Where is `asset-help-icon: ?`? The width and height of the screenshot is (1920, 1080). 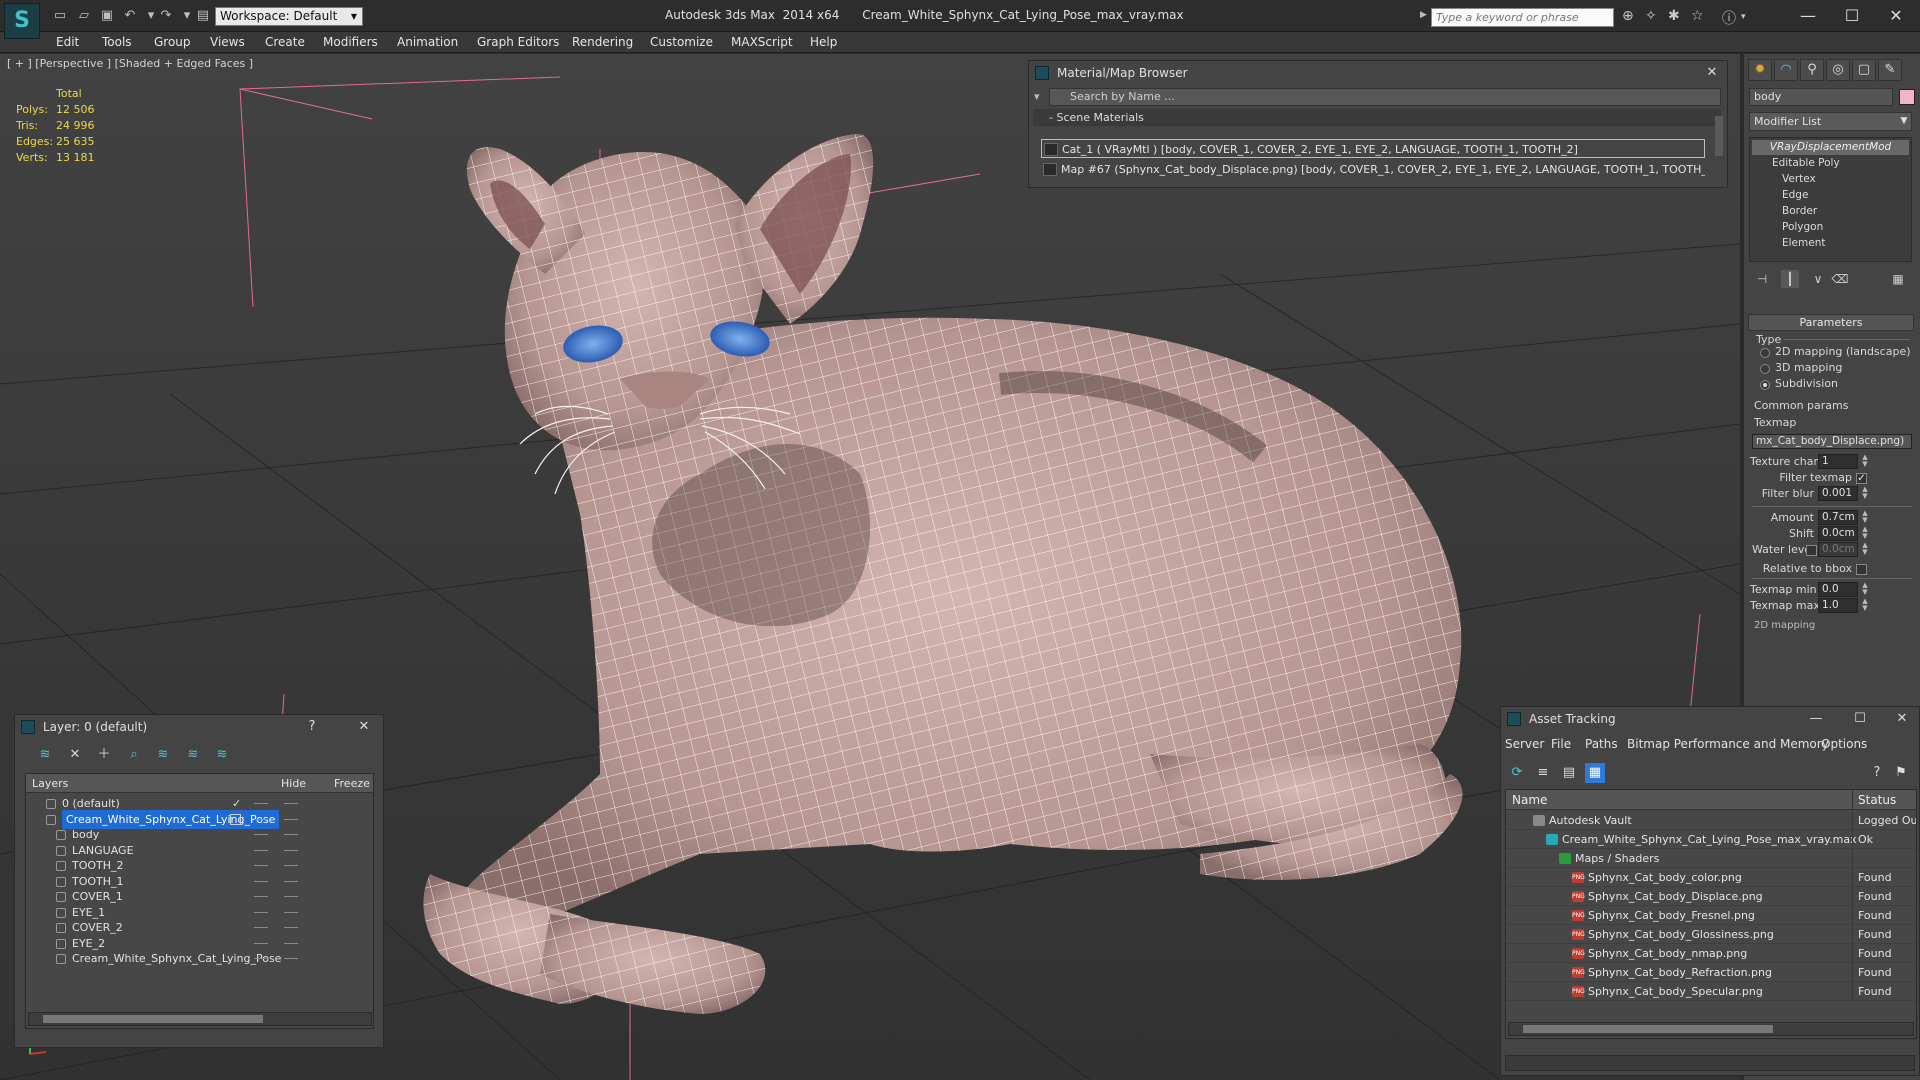 asset-help-icon: ? is located at coordinates (1877, 773).